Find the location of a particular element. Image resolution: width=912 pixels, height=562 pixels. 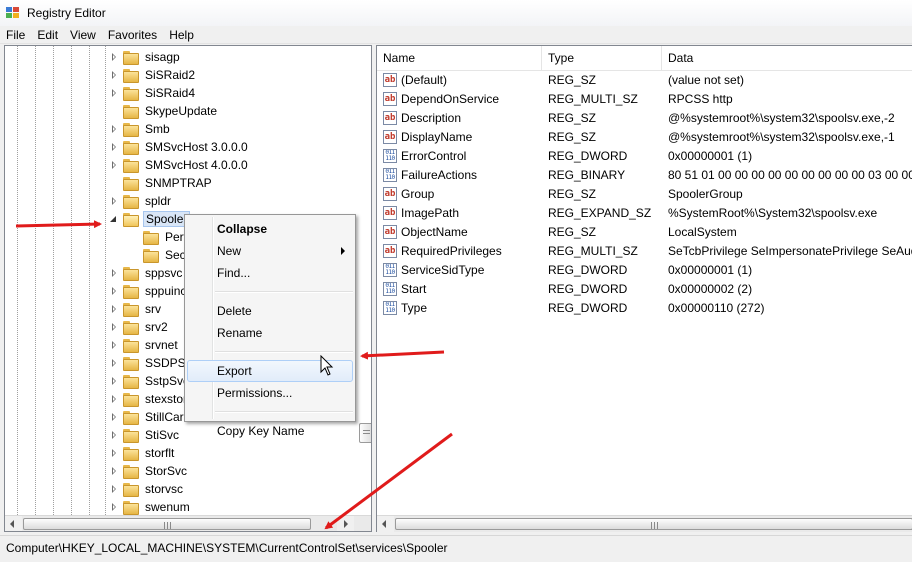

tree-horizontal-scrollbar is located at coordinates (188, 523).